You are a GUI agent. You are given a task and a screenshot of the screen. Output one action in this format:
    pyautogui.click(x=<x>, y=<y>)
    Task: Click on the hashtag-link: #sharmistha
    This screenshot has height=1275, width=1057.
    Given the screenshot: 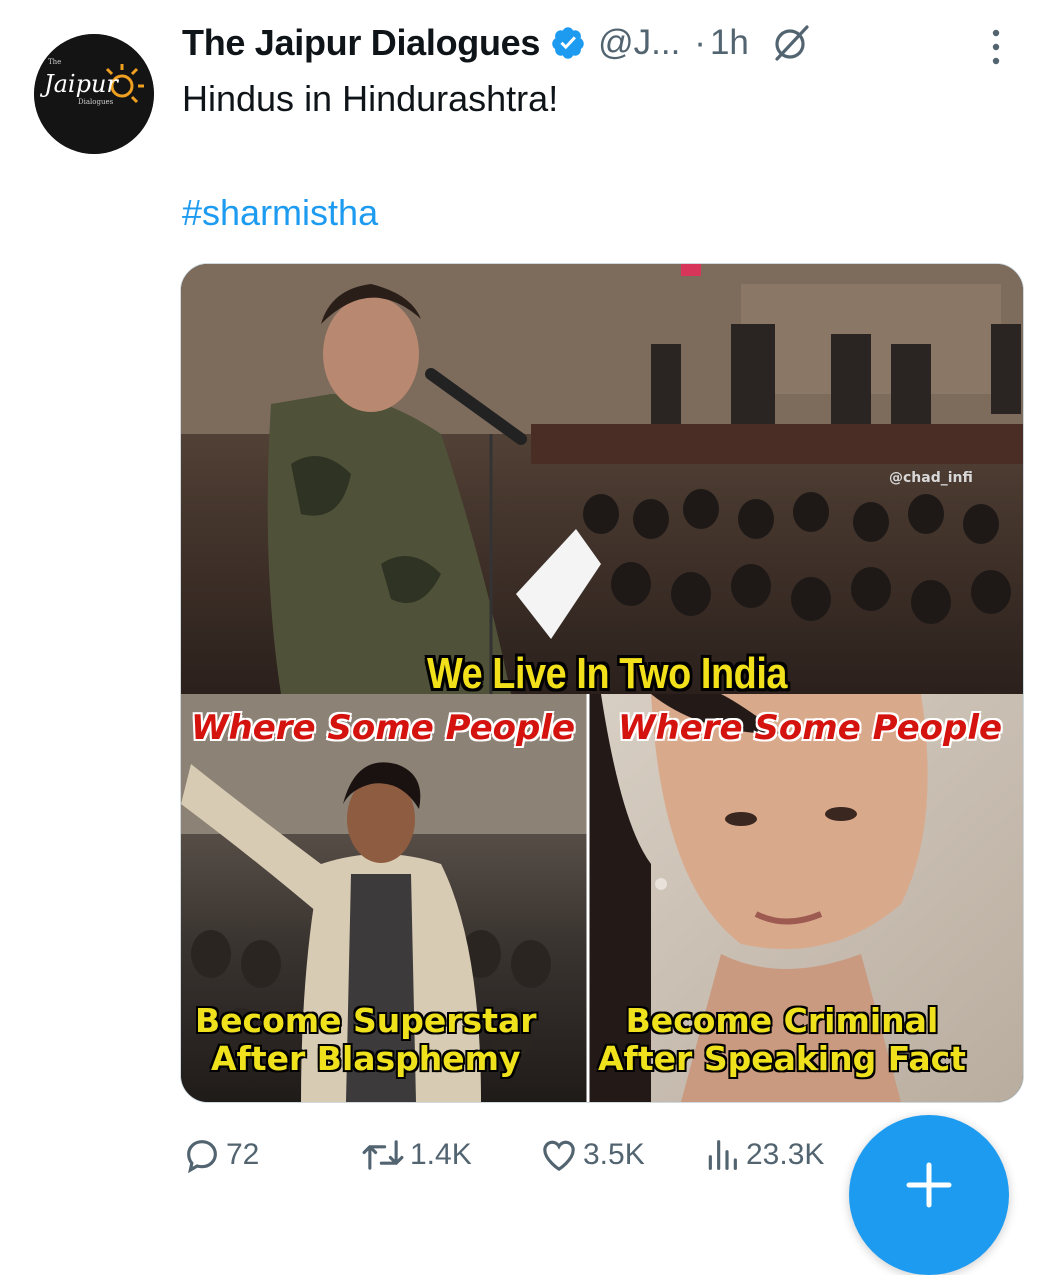 What is the action you would take?
    pyautogui.click(x=280, y=213)
    